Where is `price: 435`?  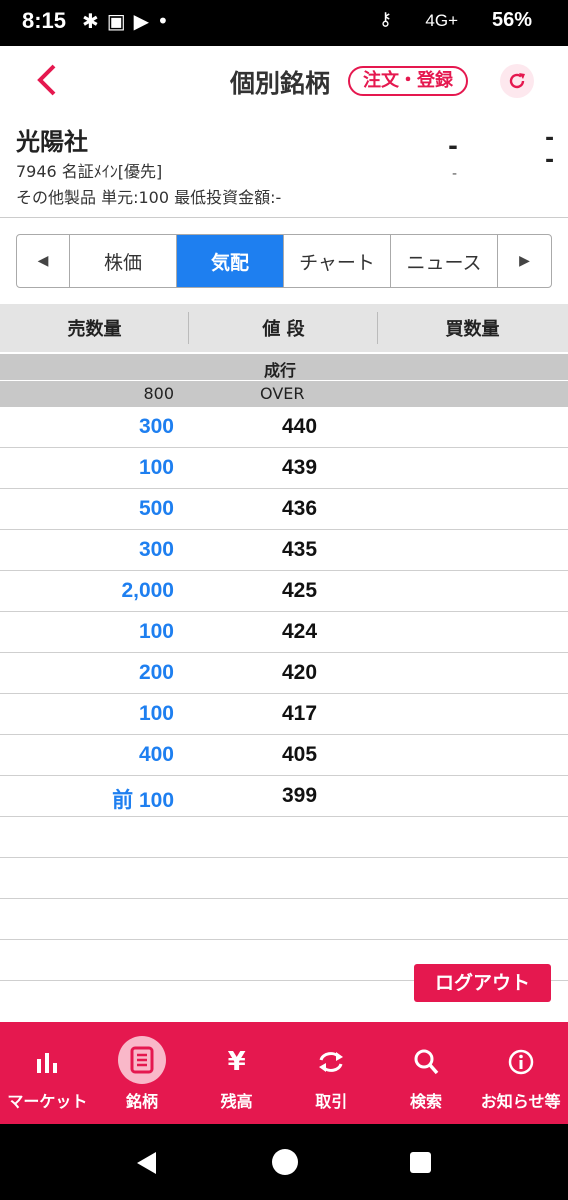
price: 435 is located at coordinates (300, 549).